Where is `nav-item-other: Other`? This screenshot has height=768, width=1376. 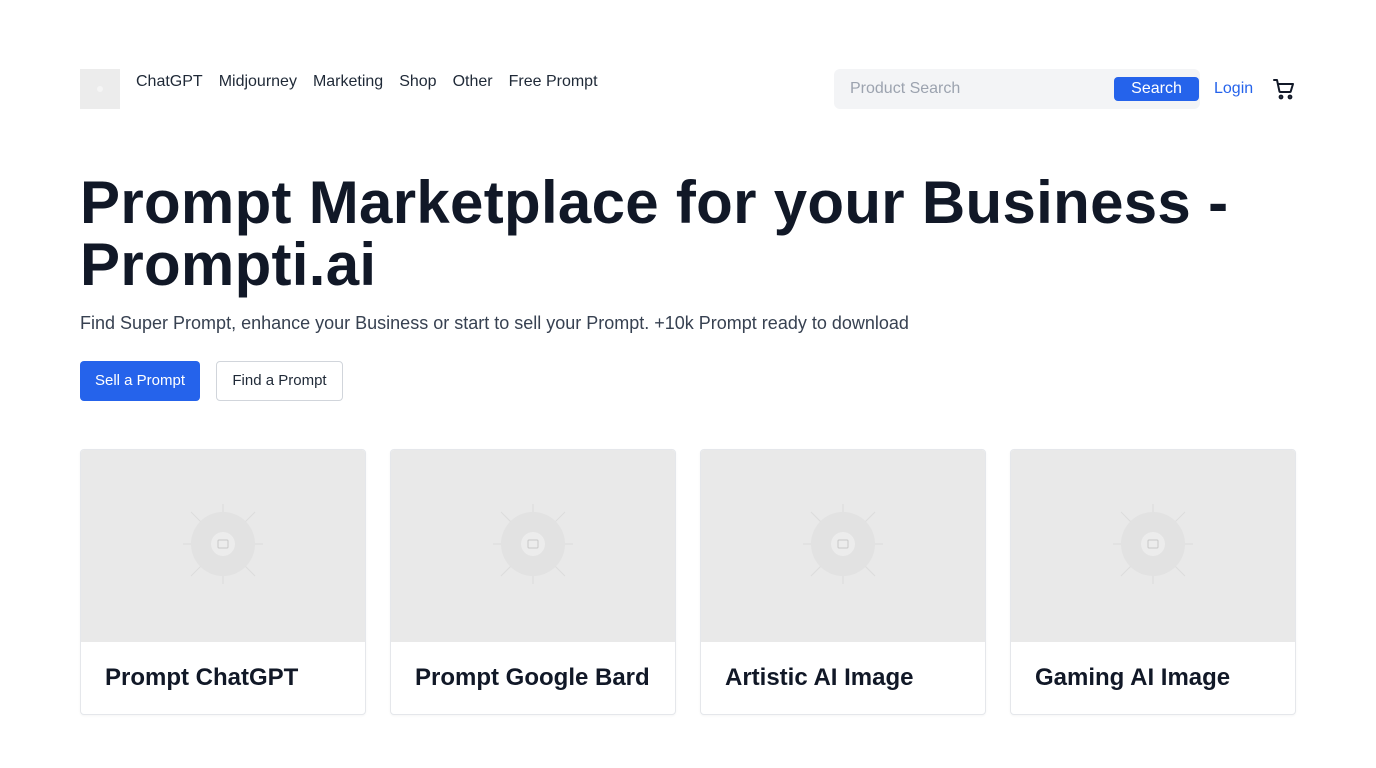 nav-item-other: Other is located at coordinates (473, 82).